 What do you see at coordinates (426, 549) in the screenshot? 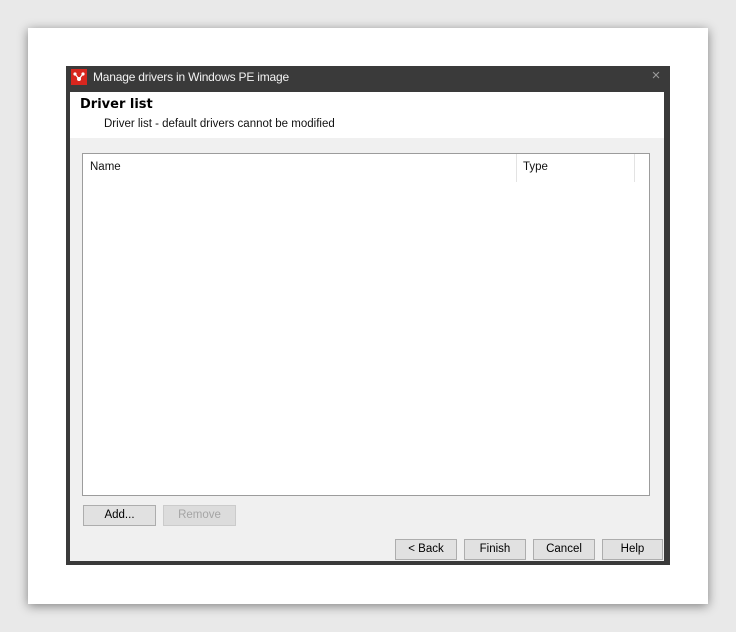
I see `back-button: < Back` at bounding box center [426, 549].